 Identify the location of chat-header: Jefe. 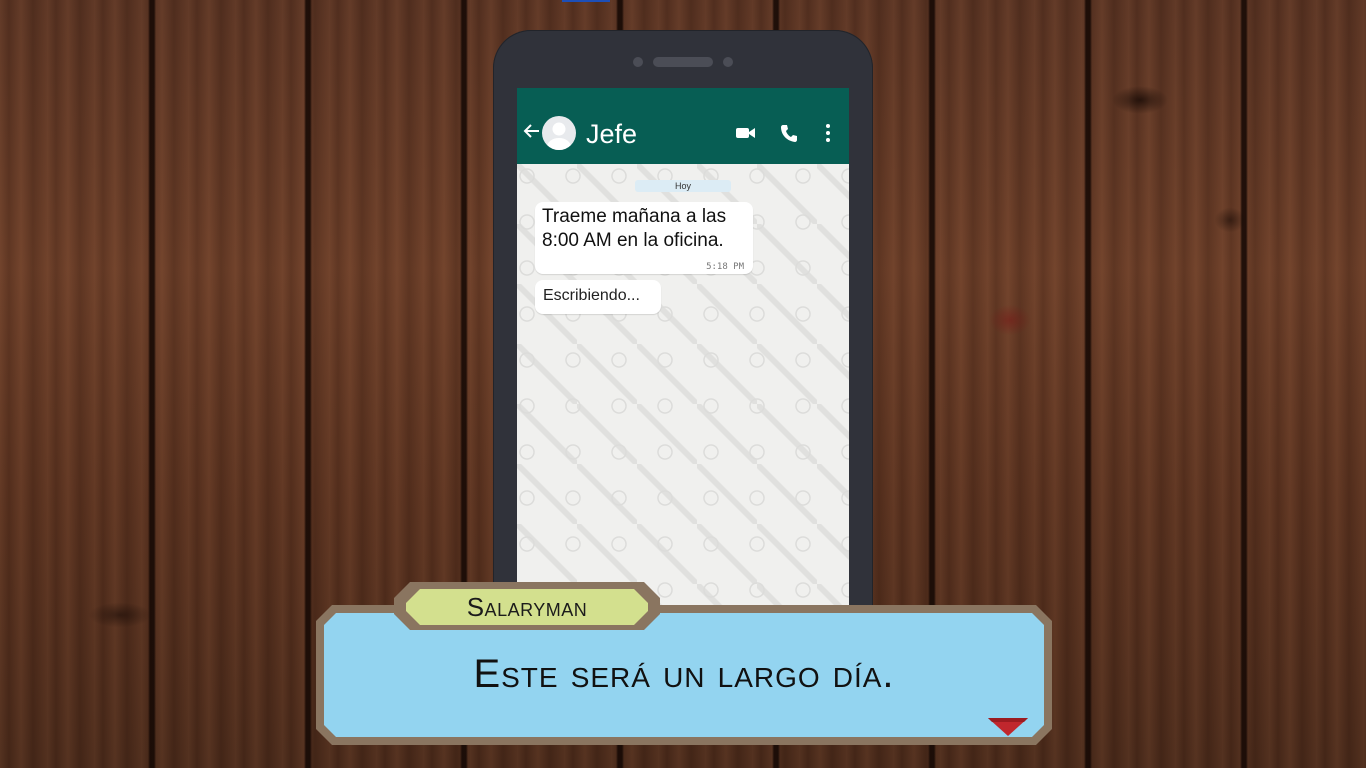
(683, 126).